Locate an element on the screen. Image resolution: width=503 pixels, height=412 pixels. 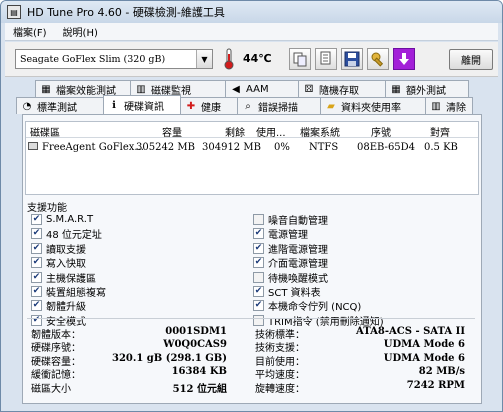
feature-right-3: ✔ 介面電源管理 is located at coordinates (290, 263).